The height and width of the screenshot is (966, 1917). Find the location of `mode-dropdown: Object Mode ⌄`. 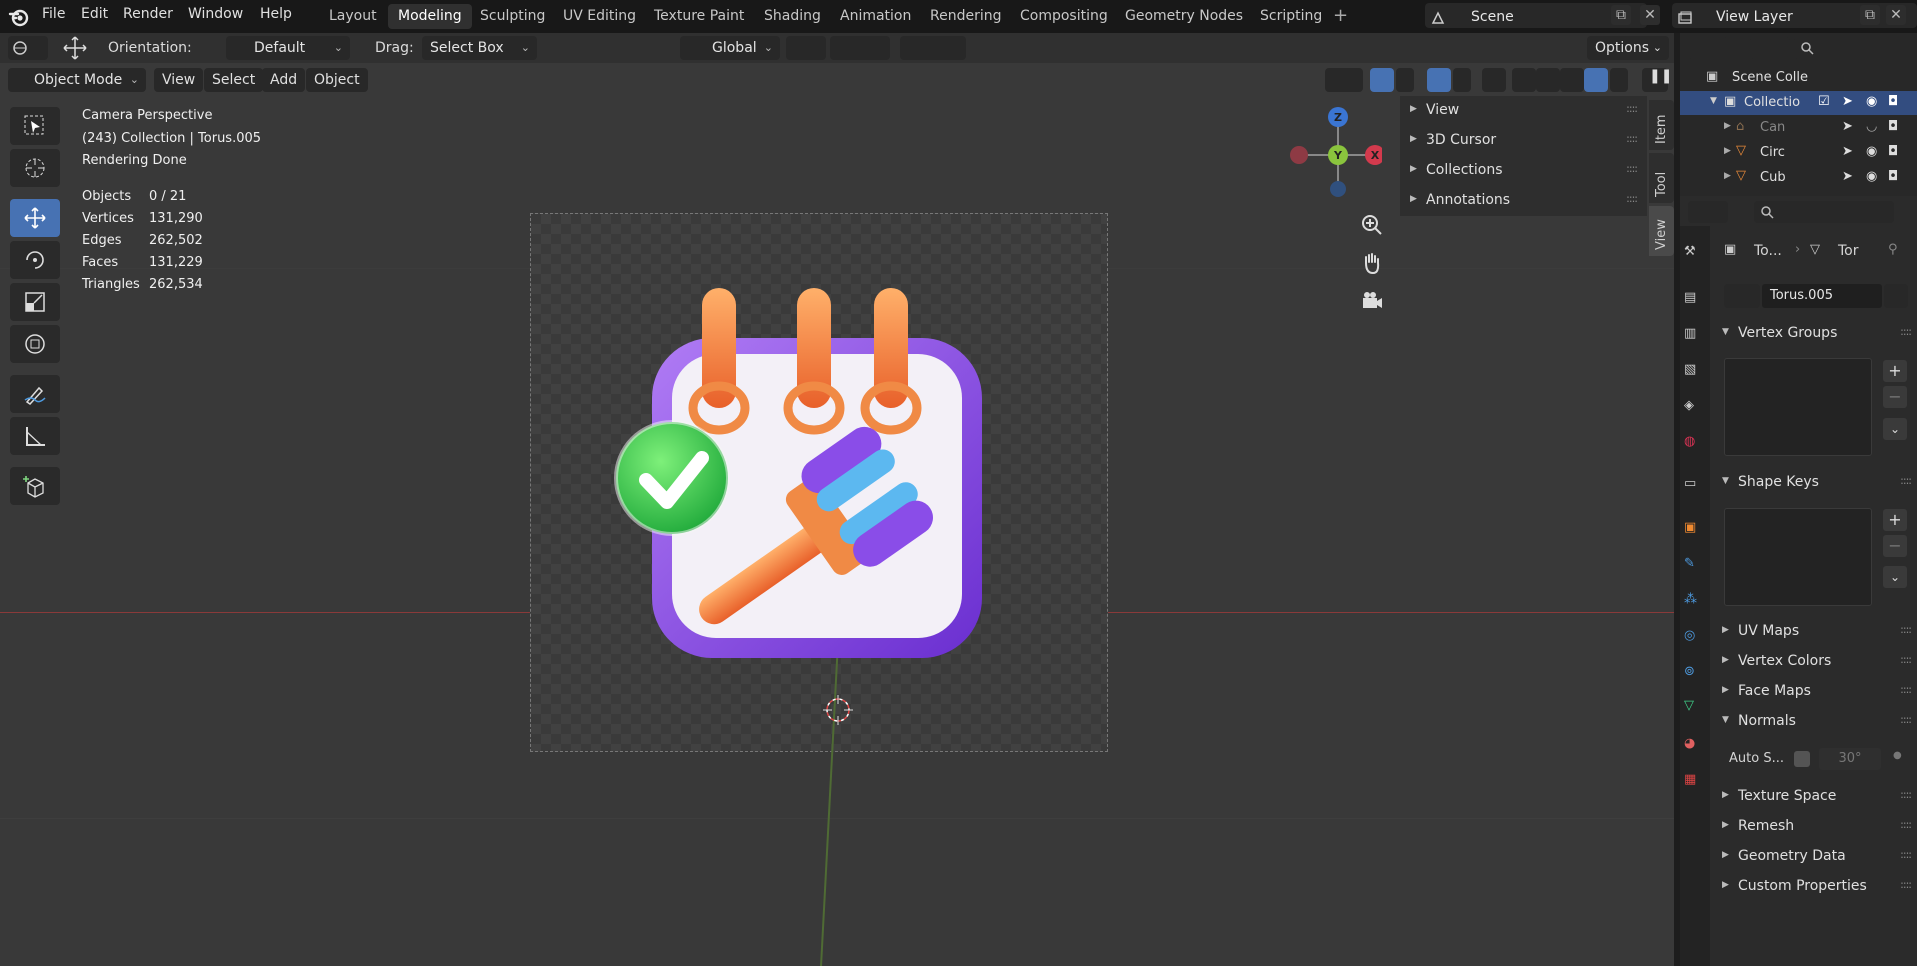

mode-dropdown: Object Mode ⌄ is located at coordinates (77, 80).